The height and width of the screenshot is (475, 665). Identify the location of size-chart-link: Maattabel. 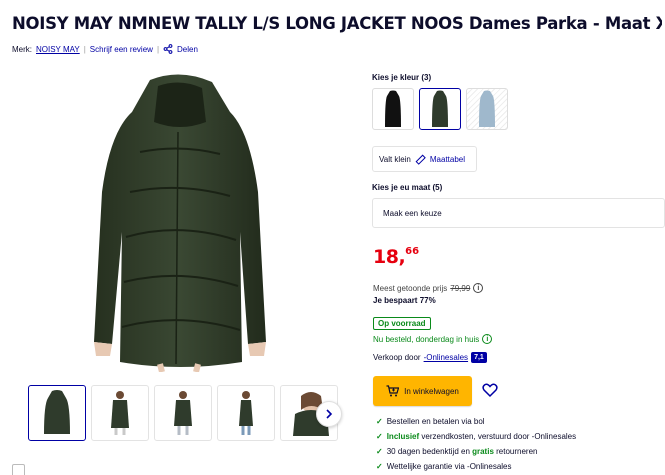
(447, 159).